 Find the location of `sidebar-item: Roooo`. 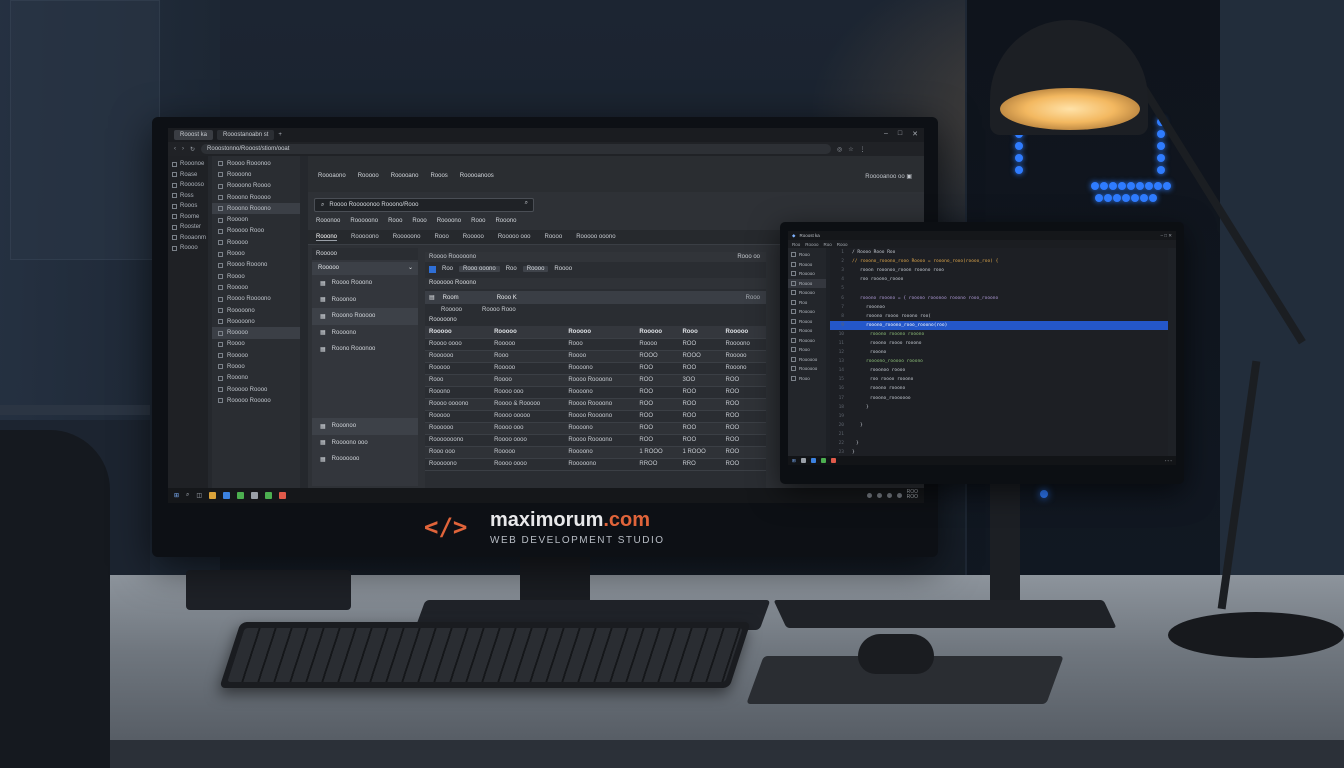

sidebar-item: Roooo is located at coordinates (188, 248).